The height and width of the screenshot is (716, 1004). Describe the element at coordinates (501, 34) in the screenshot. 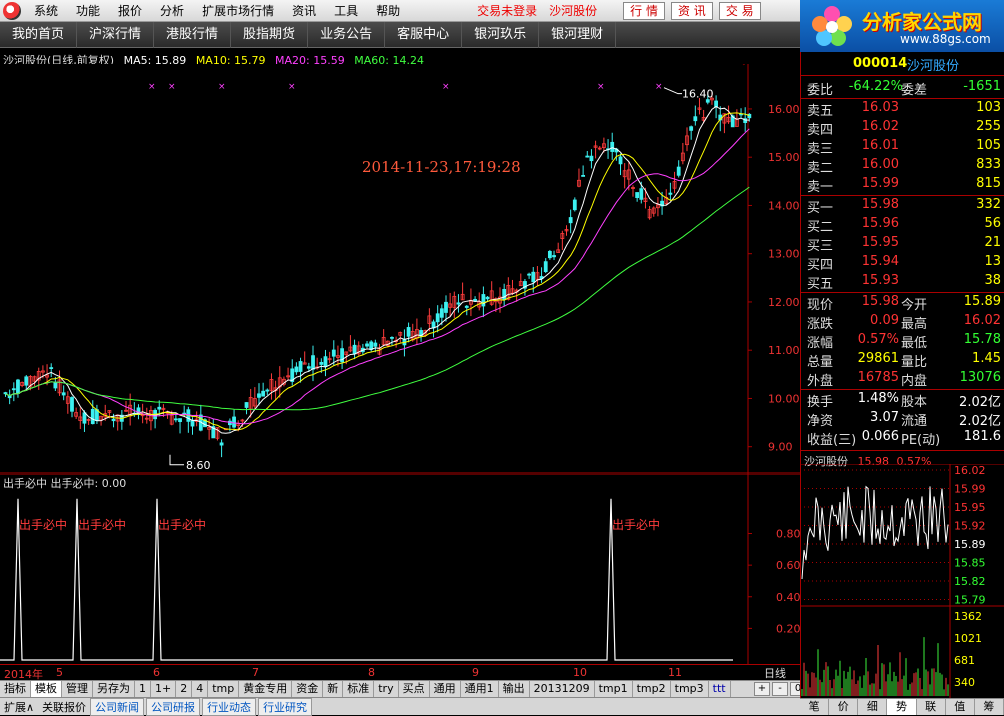

I see `nav-yinhe-jiule: 银河玖乐` at that location.